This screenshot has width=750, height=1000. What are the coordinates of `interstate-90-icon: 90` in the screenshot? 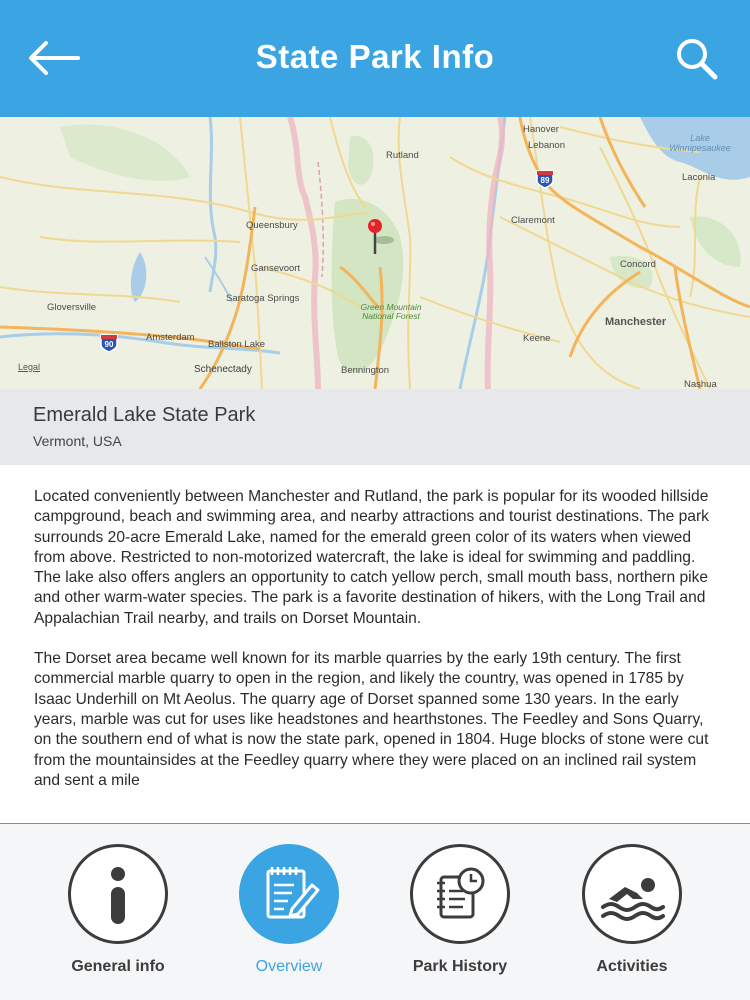 It's located at (109, 343).